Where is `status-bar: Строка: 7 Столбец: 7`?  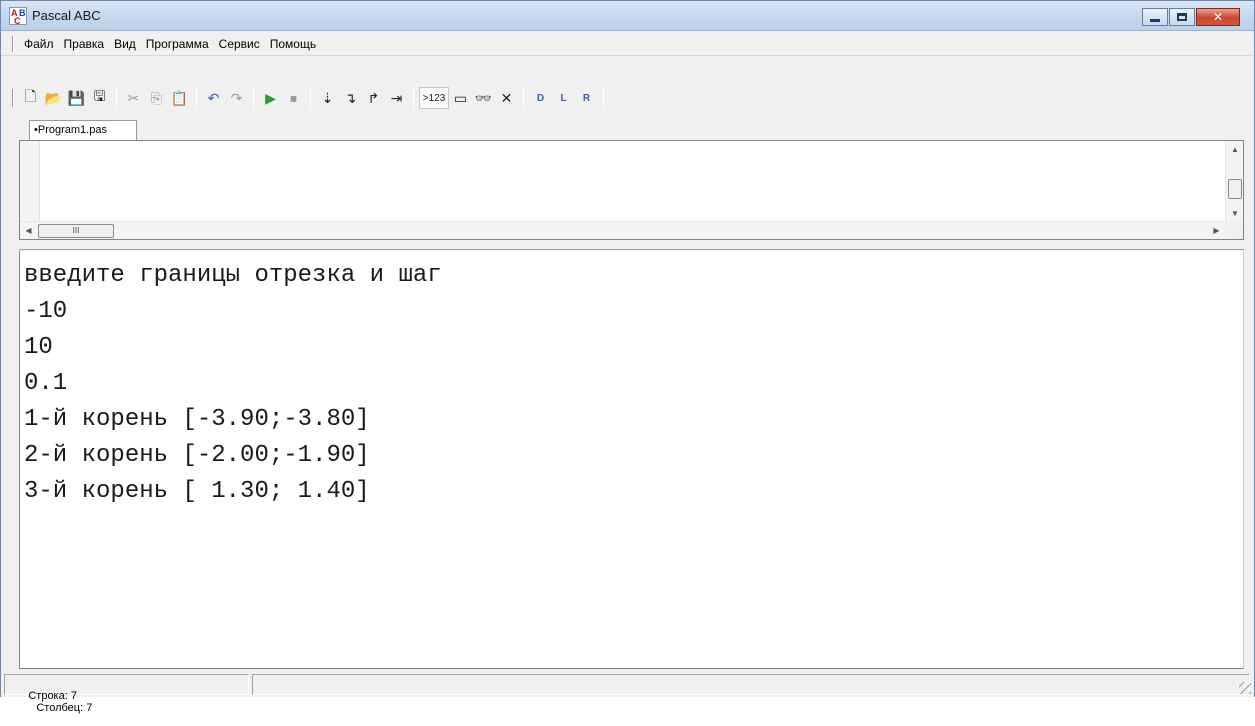
status-bar: Строка: 7 Столбец: 7 is located at coordinates (627, 692).